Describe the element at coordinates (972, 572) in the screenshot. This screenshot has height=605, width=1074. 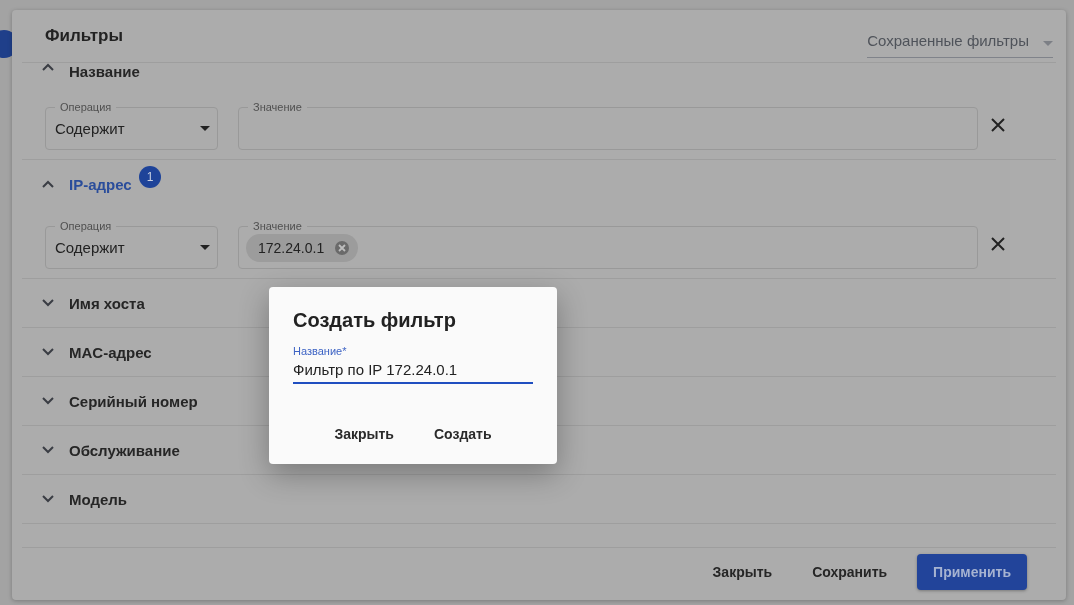
I see `apply-button: Применить` at that location.